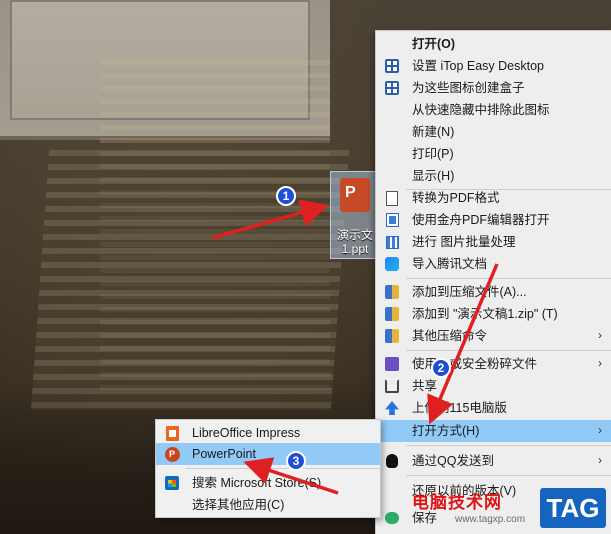  What do you see at coordinates (490, 519) in the screenshot?
I see `watermark-url: www.tagxp.com` at bounding box center [490, 519].